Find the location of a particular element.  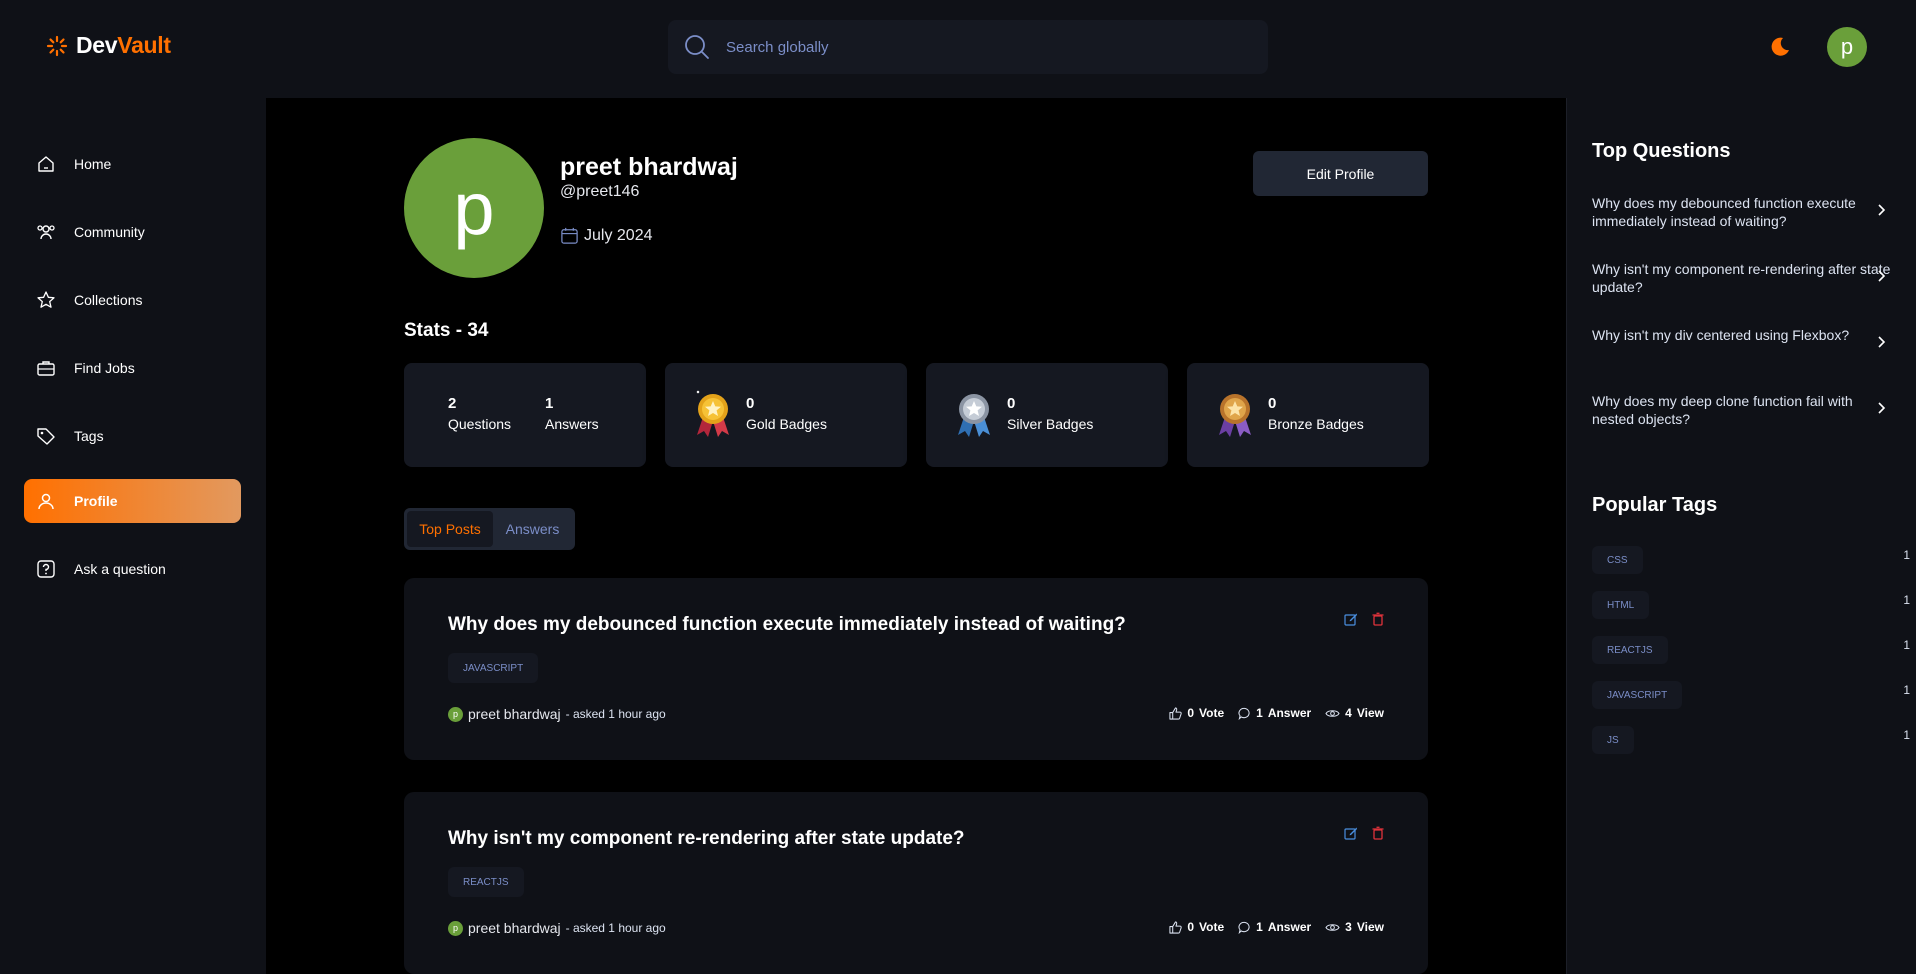

answers-metric: 1 Answer is located at coordinates (1274, 713).